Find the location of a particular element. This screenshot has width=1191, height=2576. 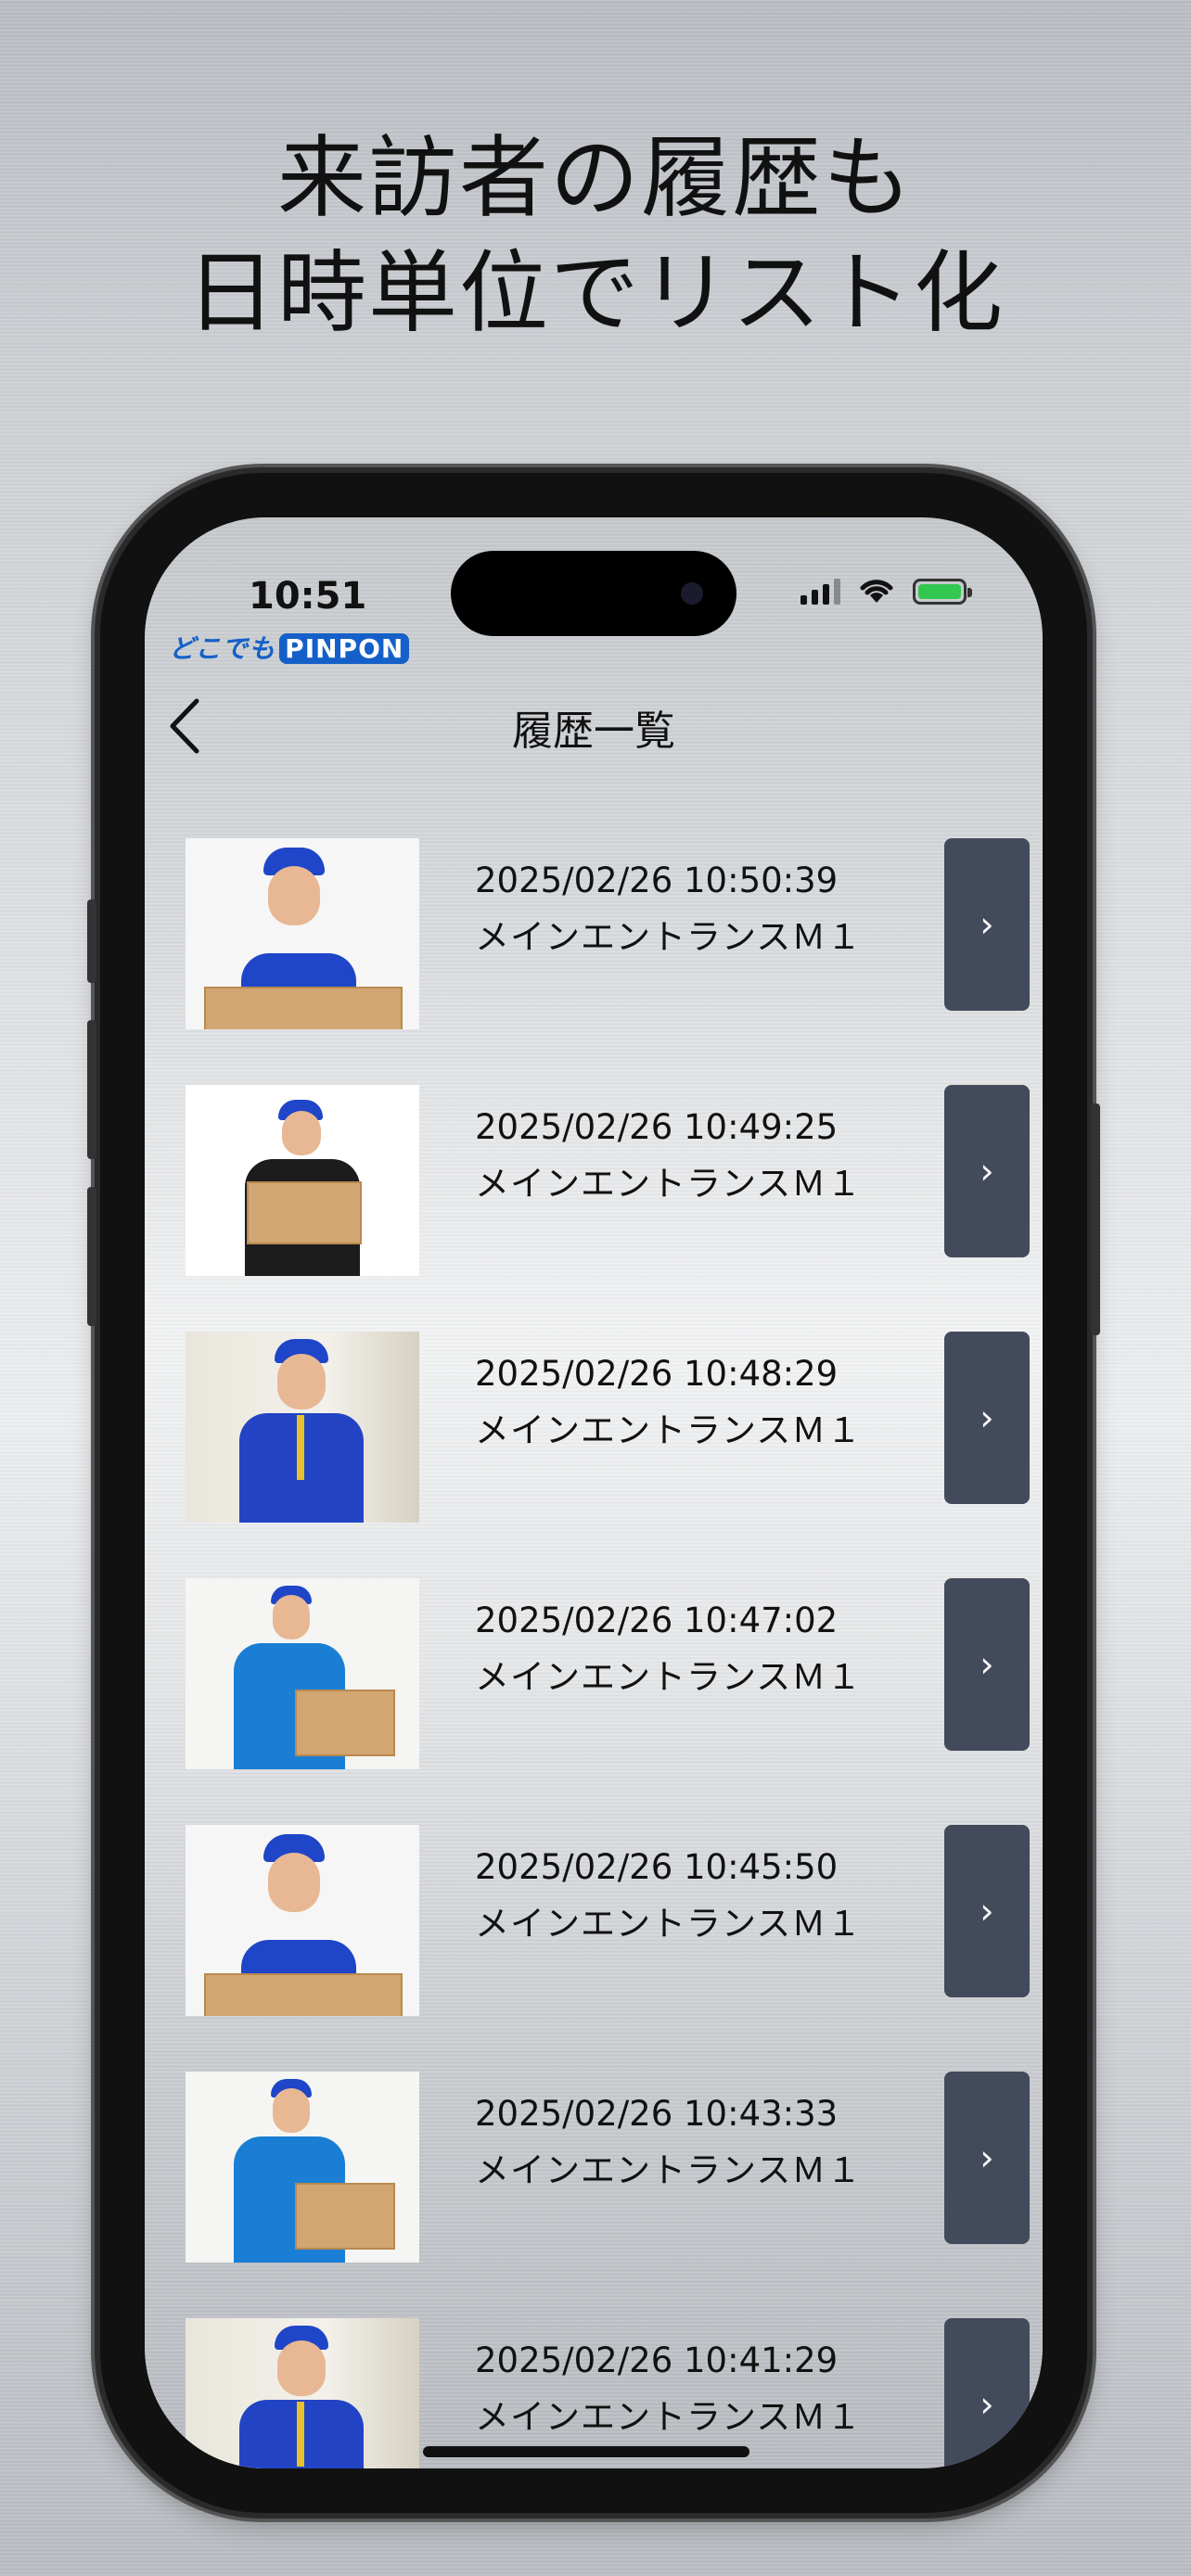

history-row: 2025/02/26 10:43:33 メインエントランスＭ１ › is located at coordinates (594, 2168).